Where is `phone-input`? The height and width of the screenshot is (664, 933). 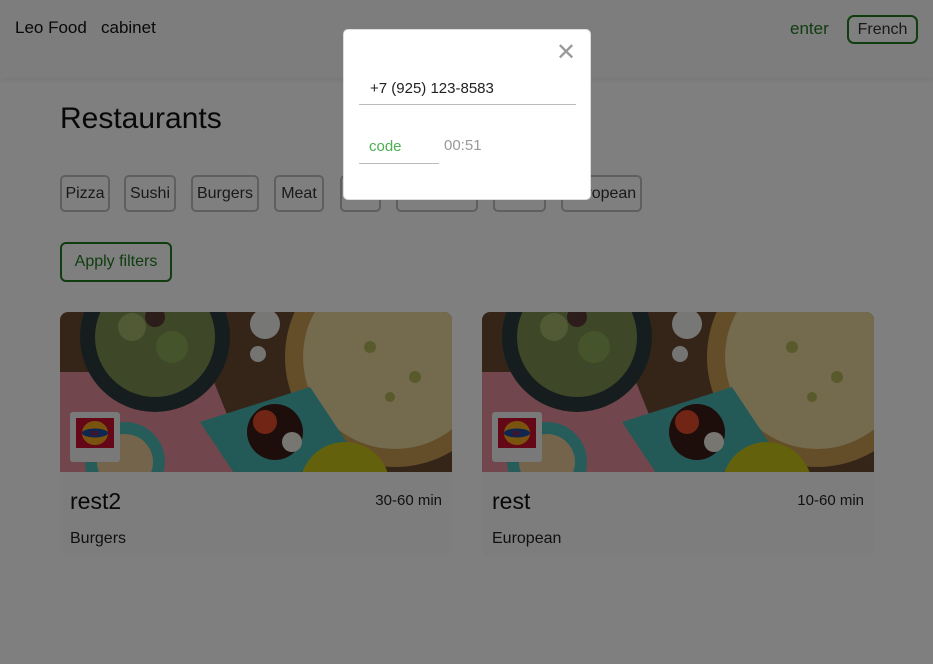
phone-input is located at coordinates (467, 89).